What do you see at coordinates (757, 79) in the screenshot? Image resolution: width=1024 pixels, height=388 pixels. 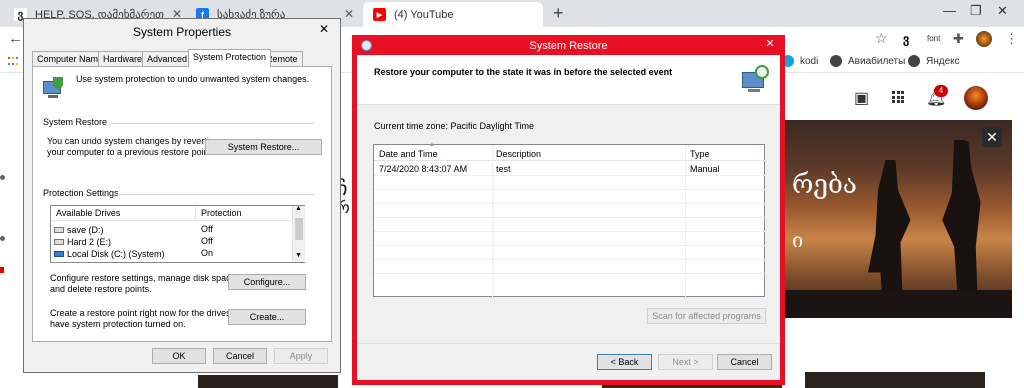 I see `restore-computer-icon` at bounding box center [757, 79].